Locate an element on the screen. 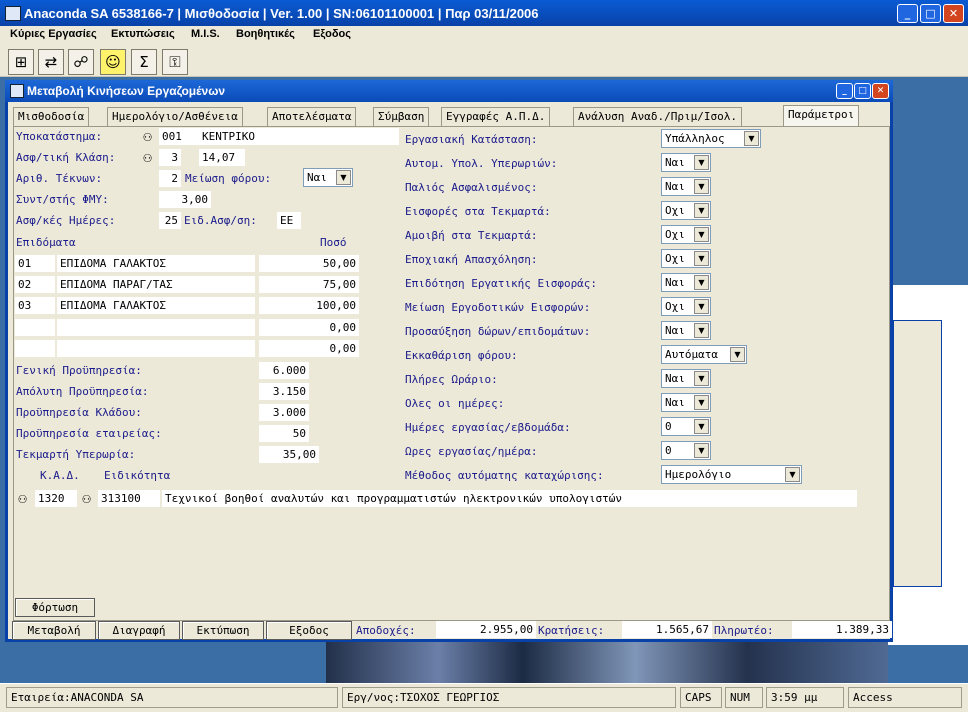  insurance-days-field: 25 is located at coordinates (170, 220).